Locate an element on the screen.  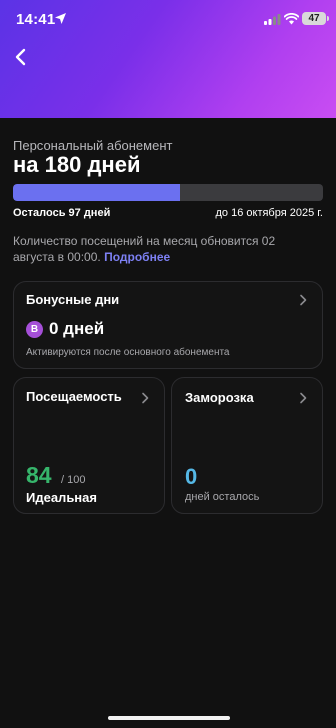
signal-icon is located at coordinates (272, 19).